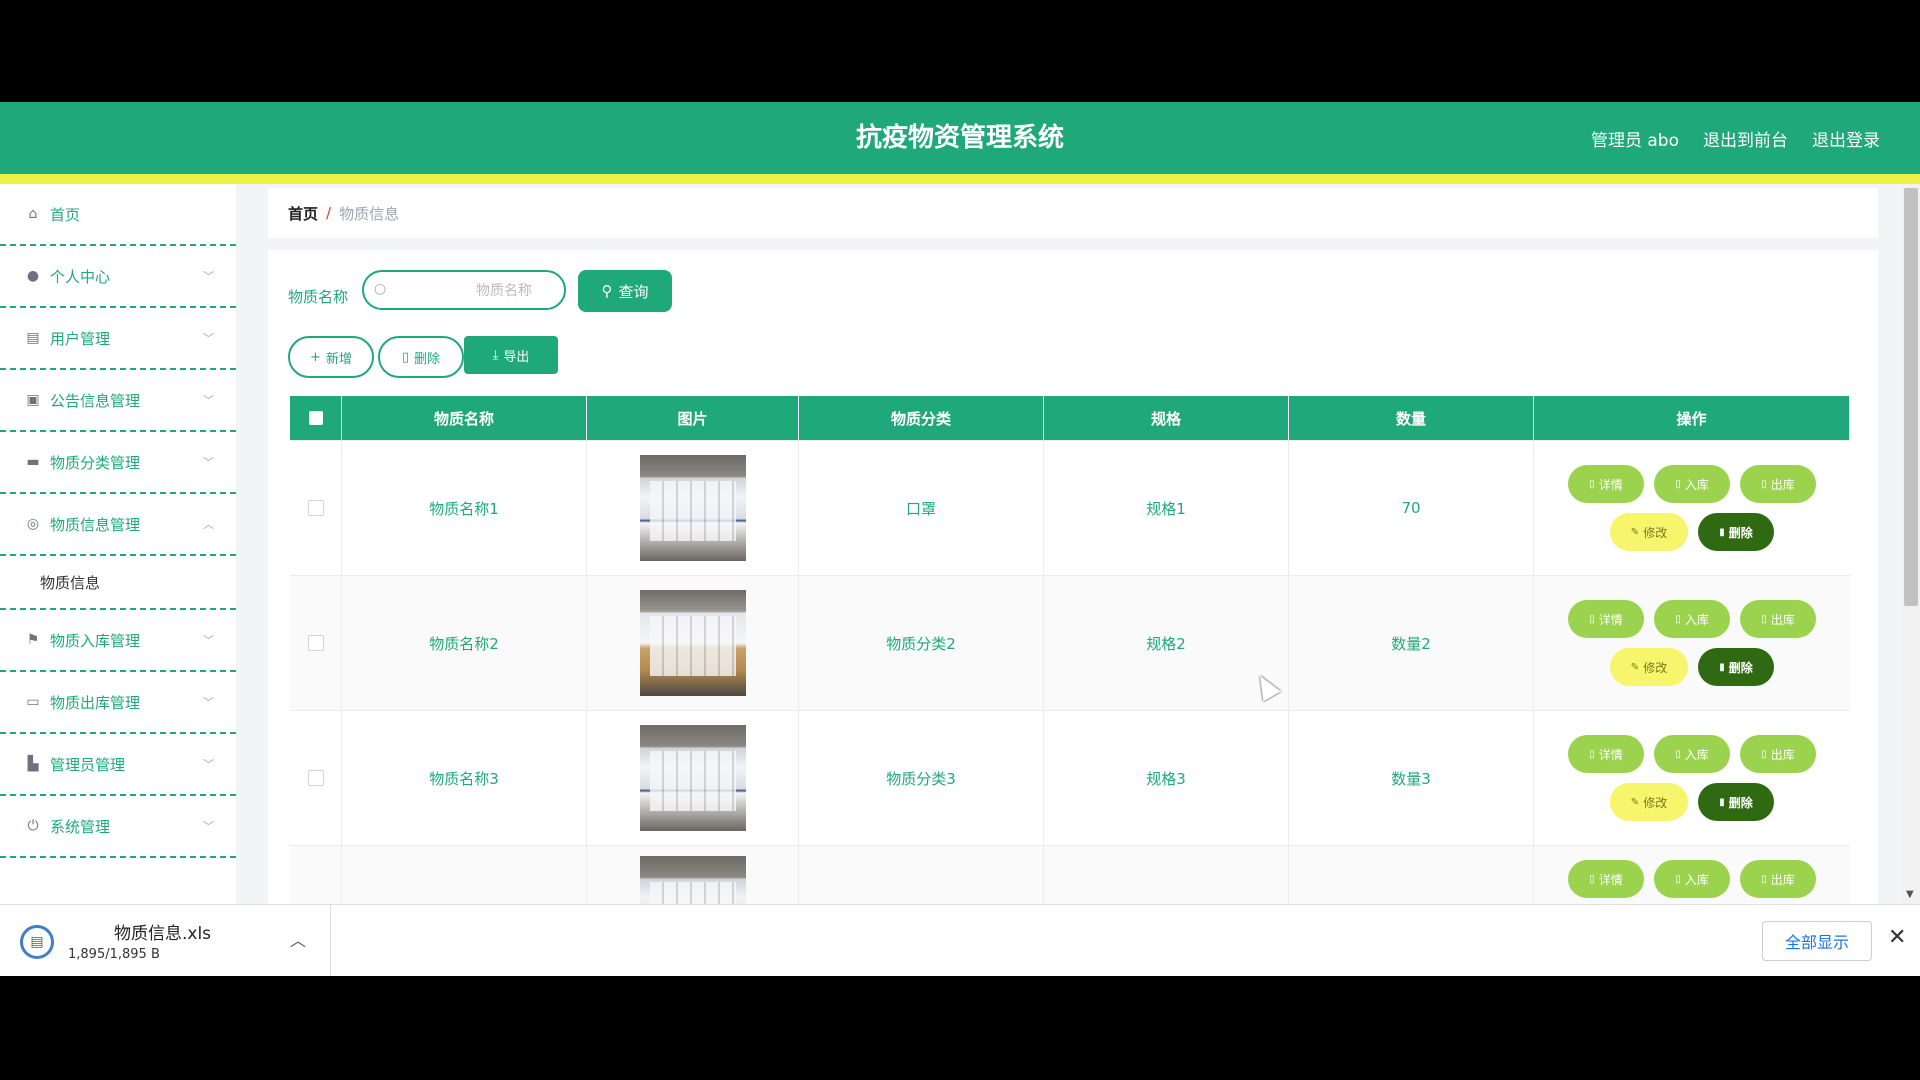  Describe the element at coordinates (118, 277) in the screenshot. I see `sidebar-item-personal: ● 个人中心 ﹀` at that location.